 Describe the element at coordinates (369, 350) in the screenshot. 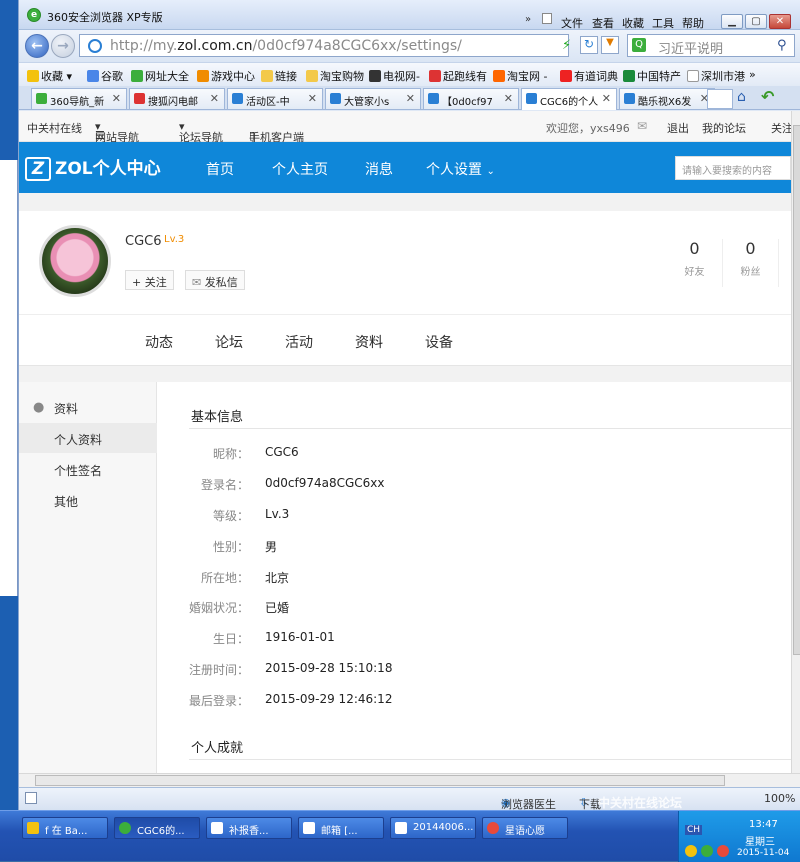

I see `tab-profile-info: 资料` at that location.